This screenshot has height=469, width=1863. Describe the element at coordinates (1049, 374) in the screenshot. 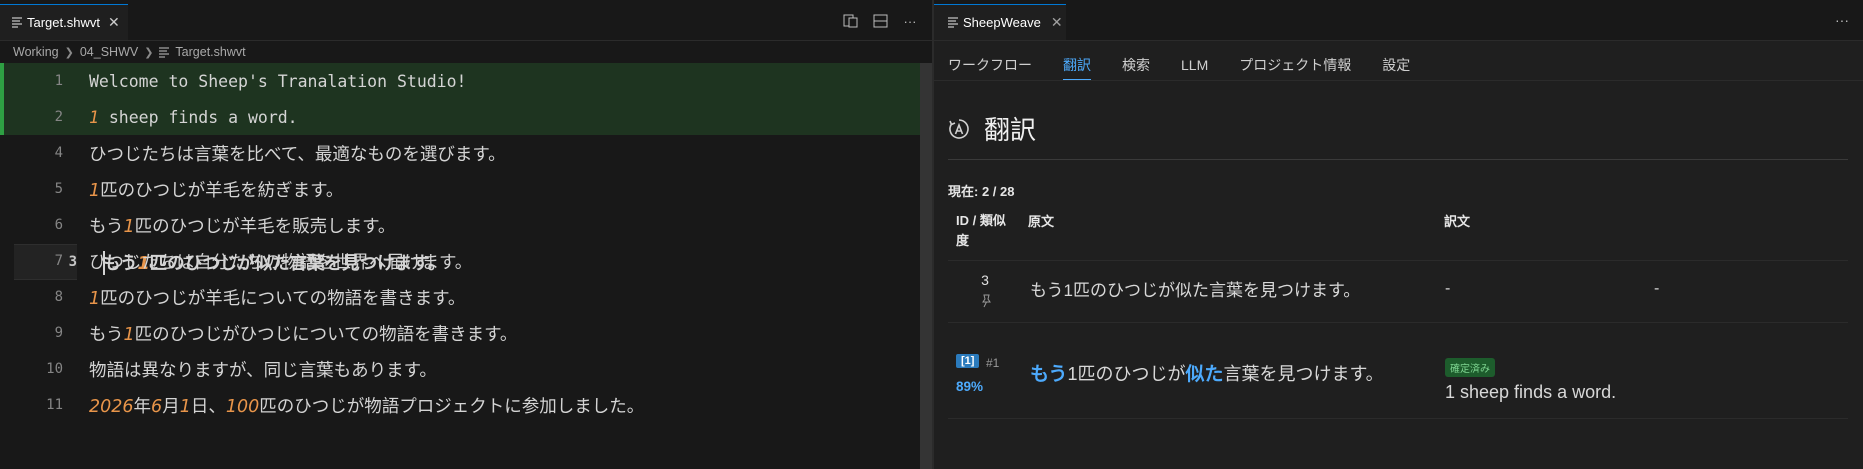

I see `diff-highlight: もう` at that location.